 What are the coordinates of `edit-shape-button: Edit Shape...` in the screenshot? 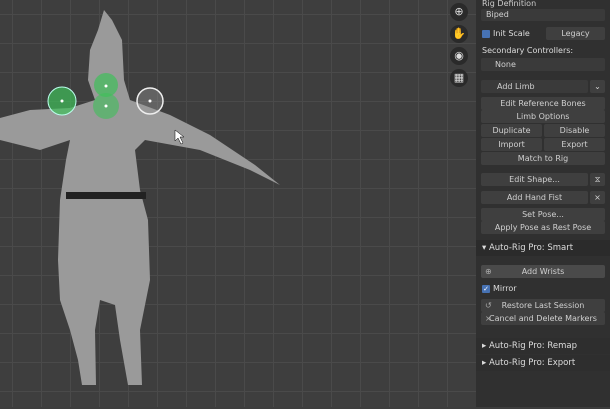 It's located at (534, 179).